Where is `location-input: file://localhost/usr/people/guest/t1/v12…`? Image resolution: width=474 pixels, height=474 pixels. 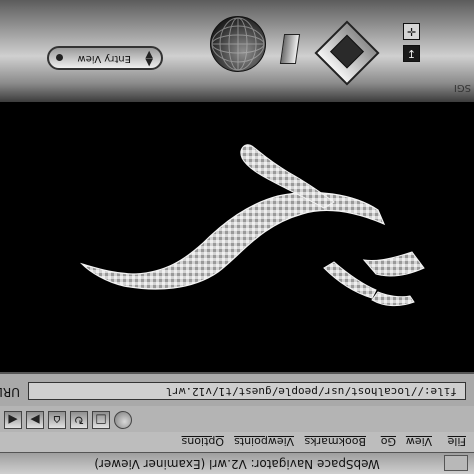
location-input: file://localhost/usr/people/guest/t1/v12… is located at coordinates (247, 391).